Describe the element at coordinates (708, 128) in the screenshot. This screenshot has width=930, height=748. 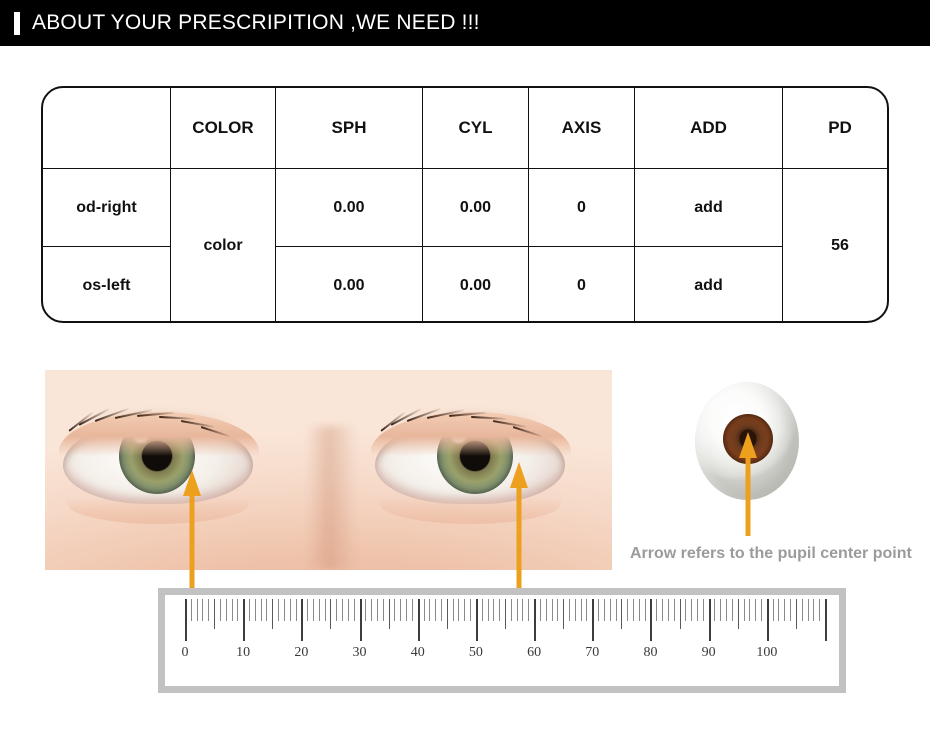
I see `column-header-add: ADD` at that location.